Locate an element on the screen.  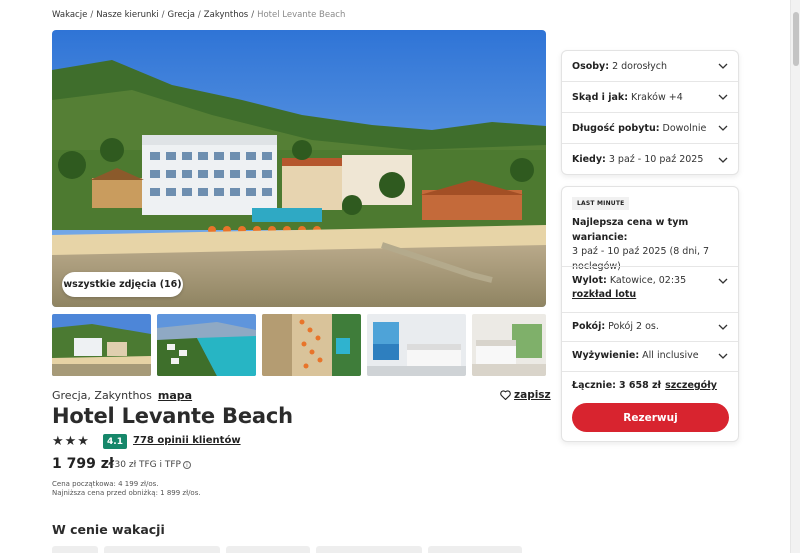
row-value: 3 paź - 10 paź 2025 is located at coordinates (656, 159).